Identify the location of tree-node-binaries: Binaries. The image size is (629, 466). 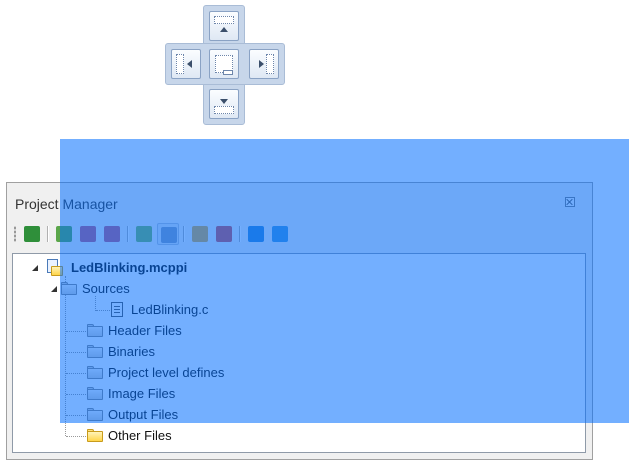
(293, 352).